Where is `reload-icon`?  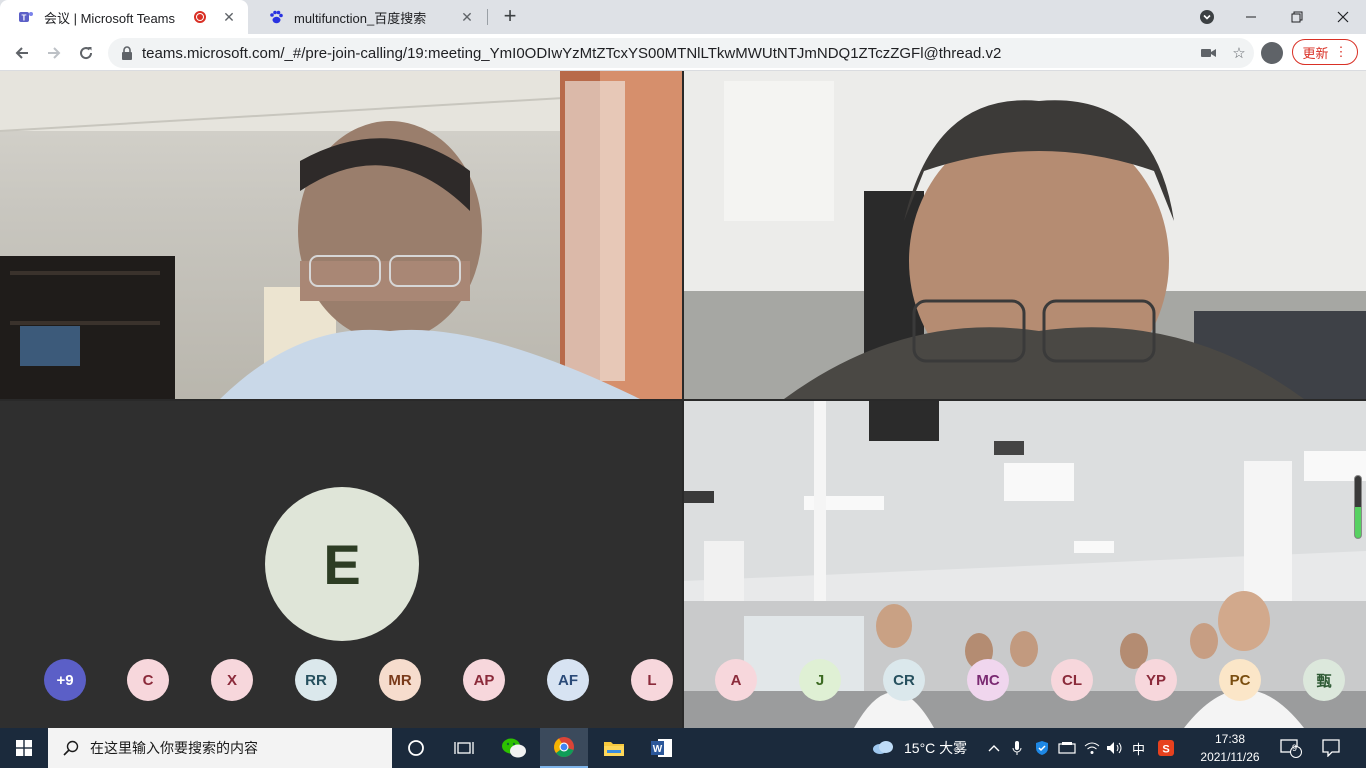 reload-icon is located at coordinates (86, 53).